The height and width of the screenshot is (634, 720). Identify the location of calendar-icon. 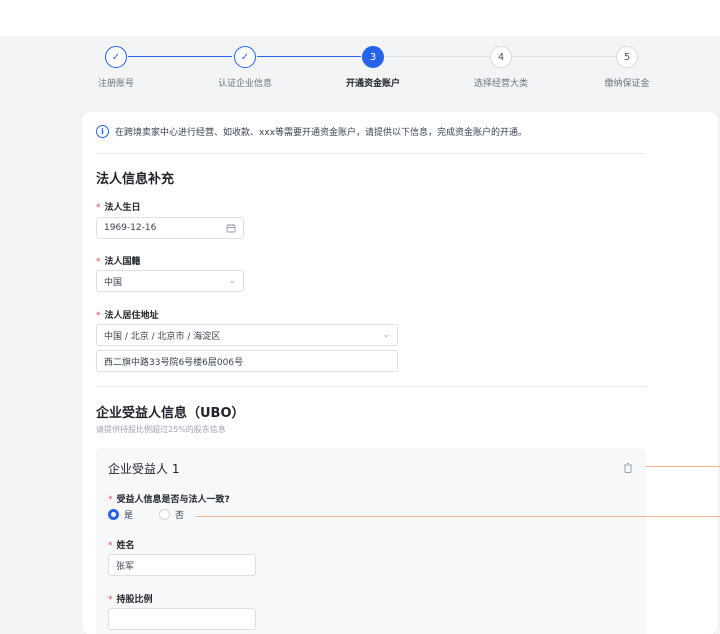
(231, 228).